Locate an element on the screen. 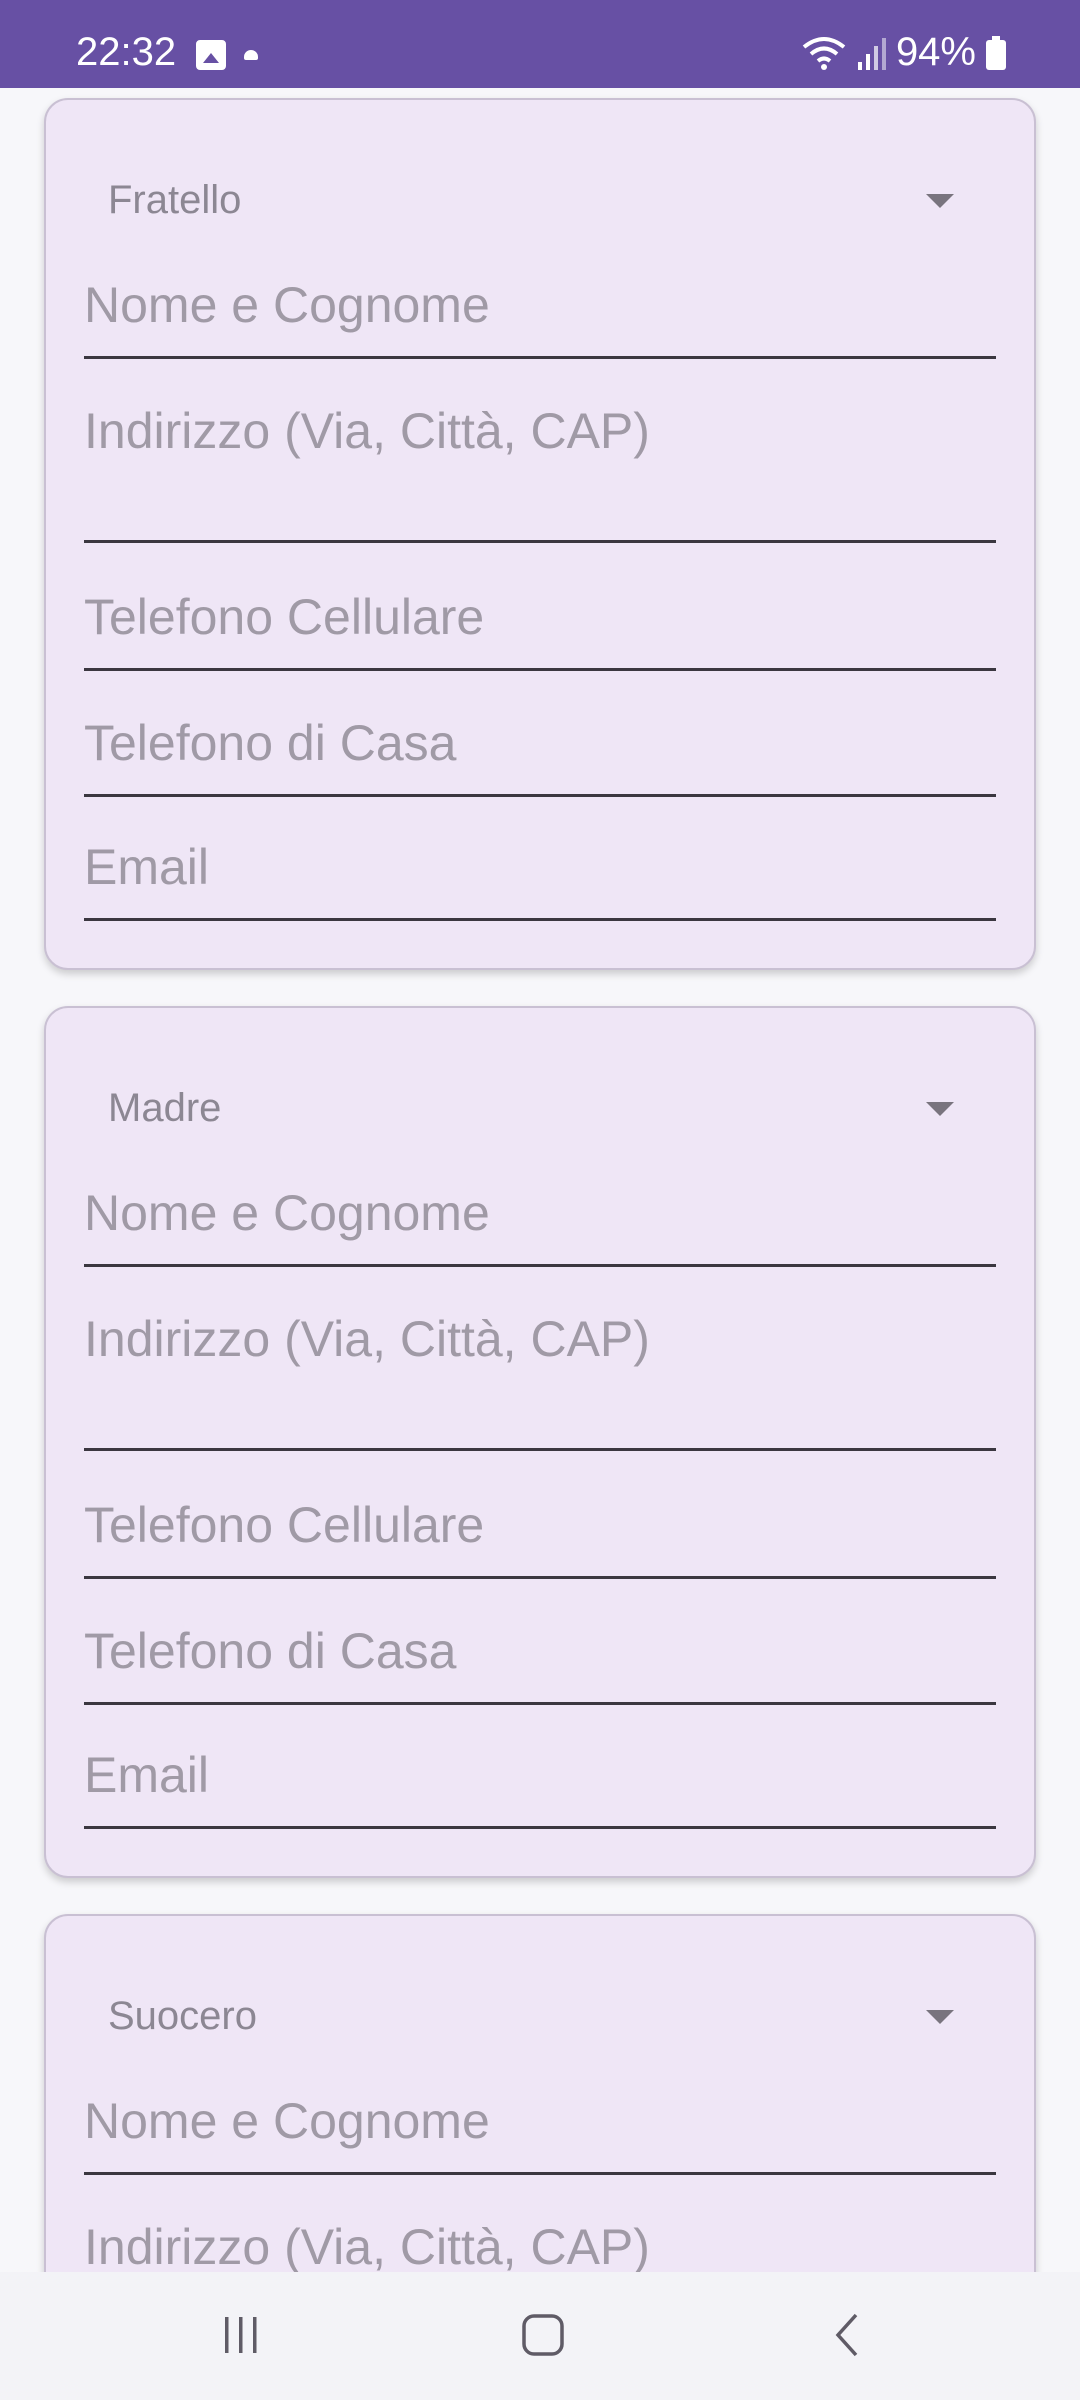 The image size is (1080, 2400). status-time: 22:32 is located at coordinates (126, 52).